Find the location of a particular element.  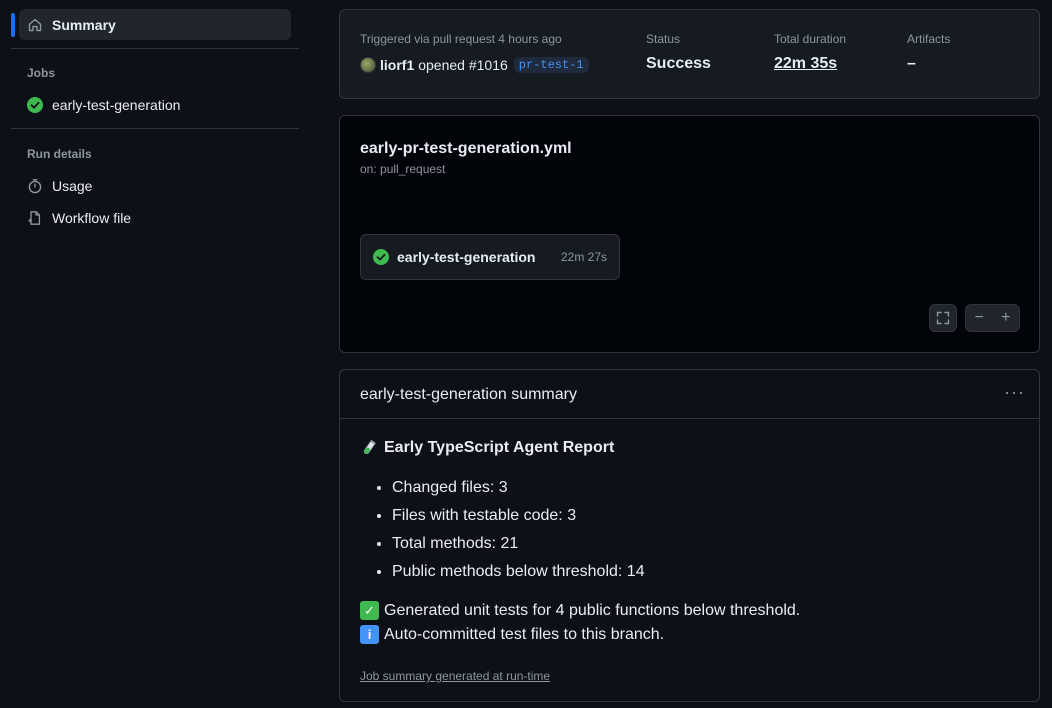

duration-label: Total duration is located at coordinates (810, 39).